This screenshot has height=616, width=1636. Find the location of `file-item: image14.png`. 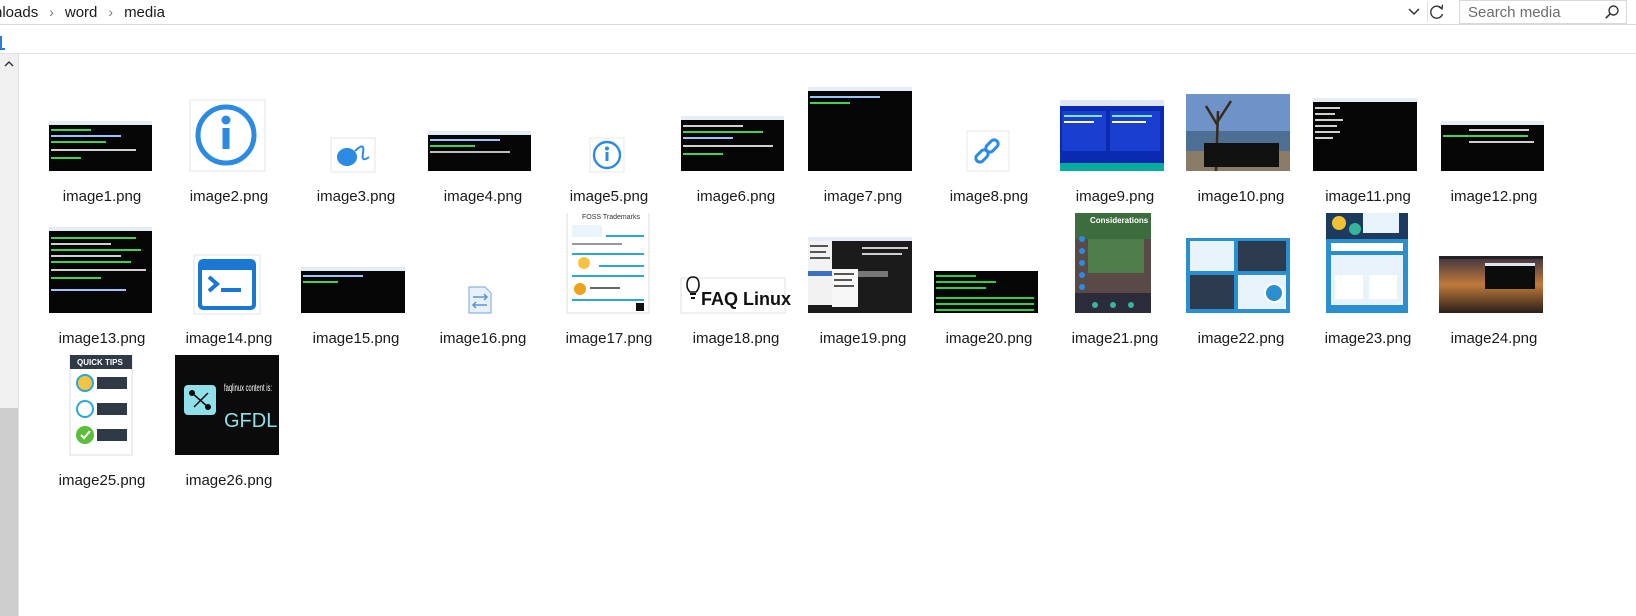

file-item: image14.png is located at coordinates (229, 283).